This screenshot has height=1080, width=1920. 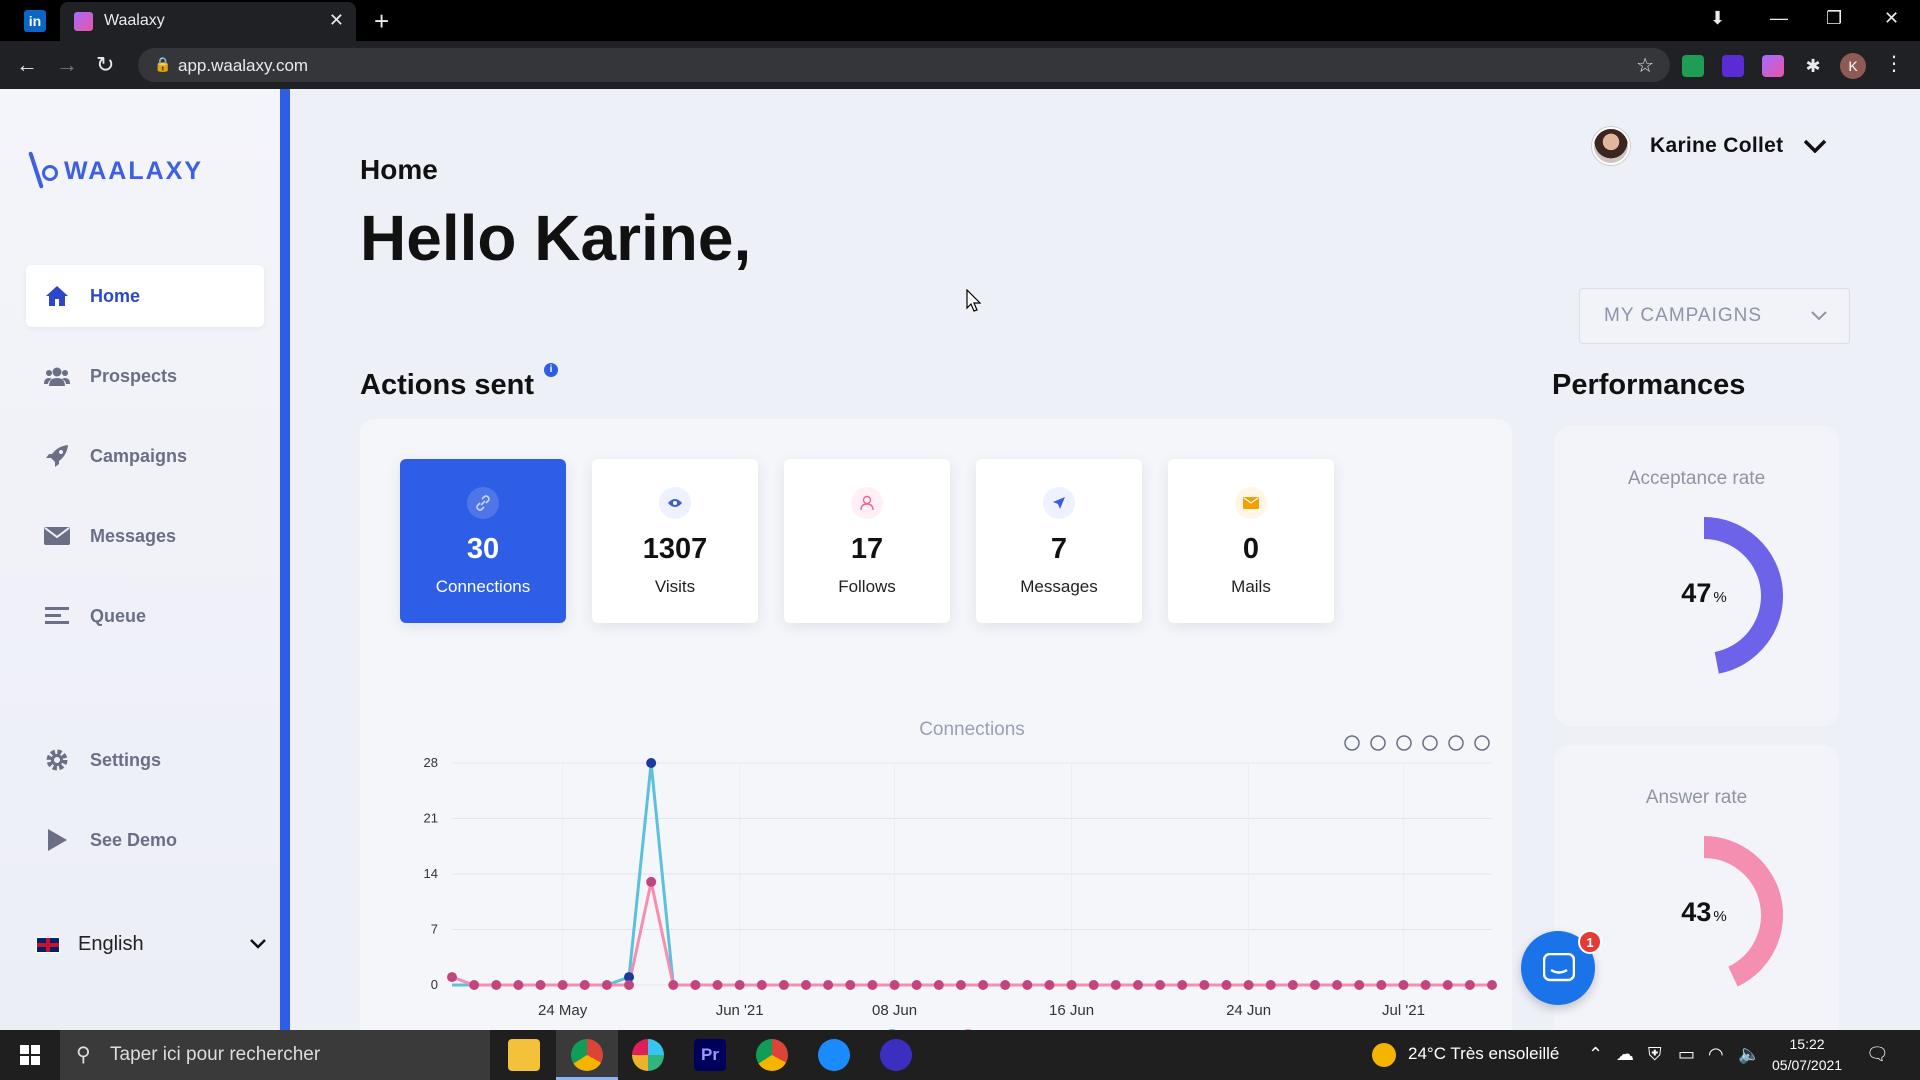 What do you see at coordinates (648, 1055) in the screenshot?
I see `slack-icon` at bounding box center [648, 1055].